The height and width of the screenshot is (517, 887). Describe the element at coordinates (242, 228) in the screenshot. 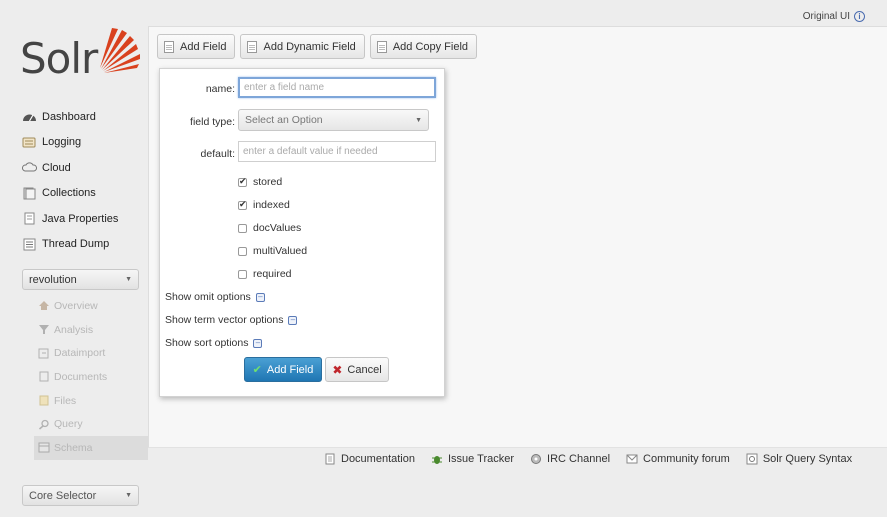

I see `docvalues-checkbox` at that location.